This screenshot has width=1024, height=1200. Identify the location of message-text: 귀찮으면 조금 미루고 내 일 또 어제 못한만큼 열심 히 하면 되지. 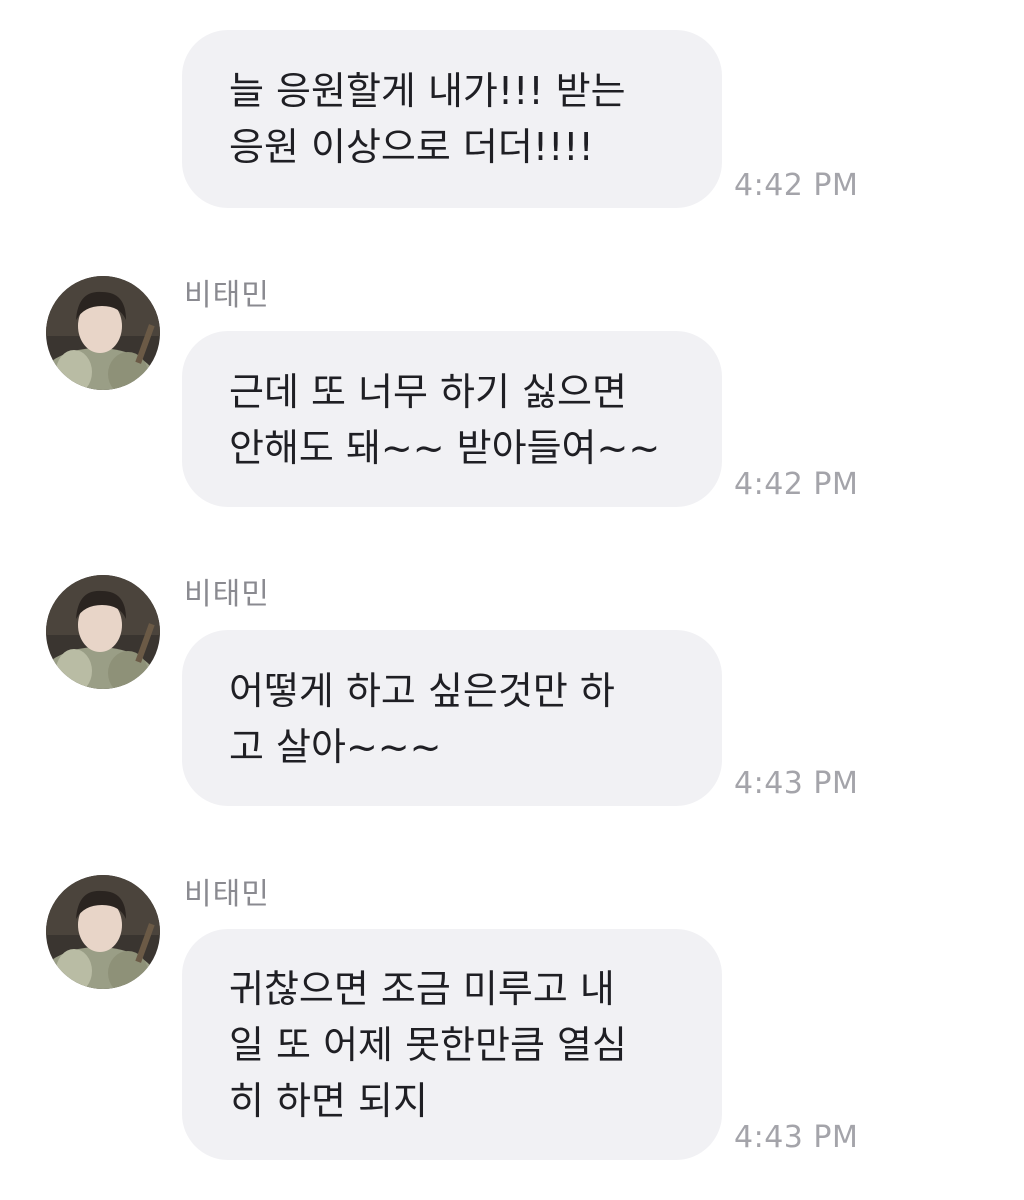
(428, 1045).